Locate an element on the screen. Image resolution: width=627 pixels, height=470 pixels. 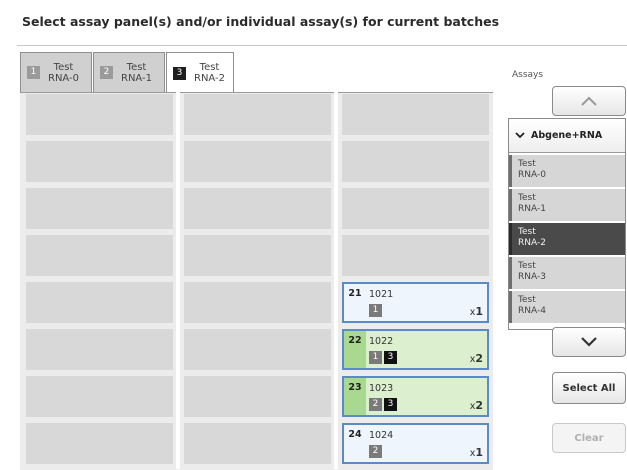
tab-test-rna-1: 2 Test RNA-1 is located at coordinates (129, 72).